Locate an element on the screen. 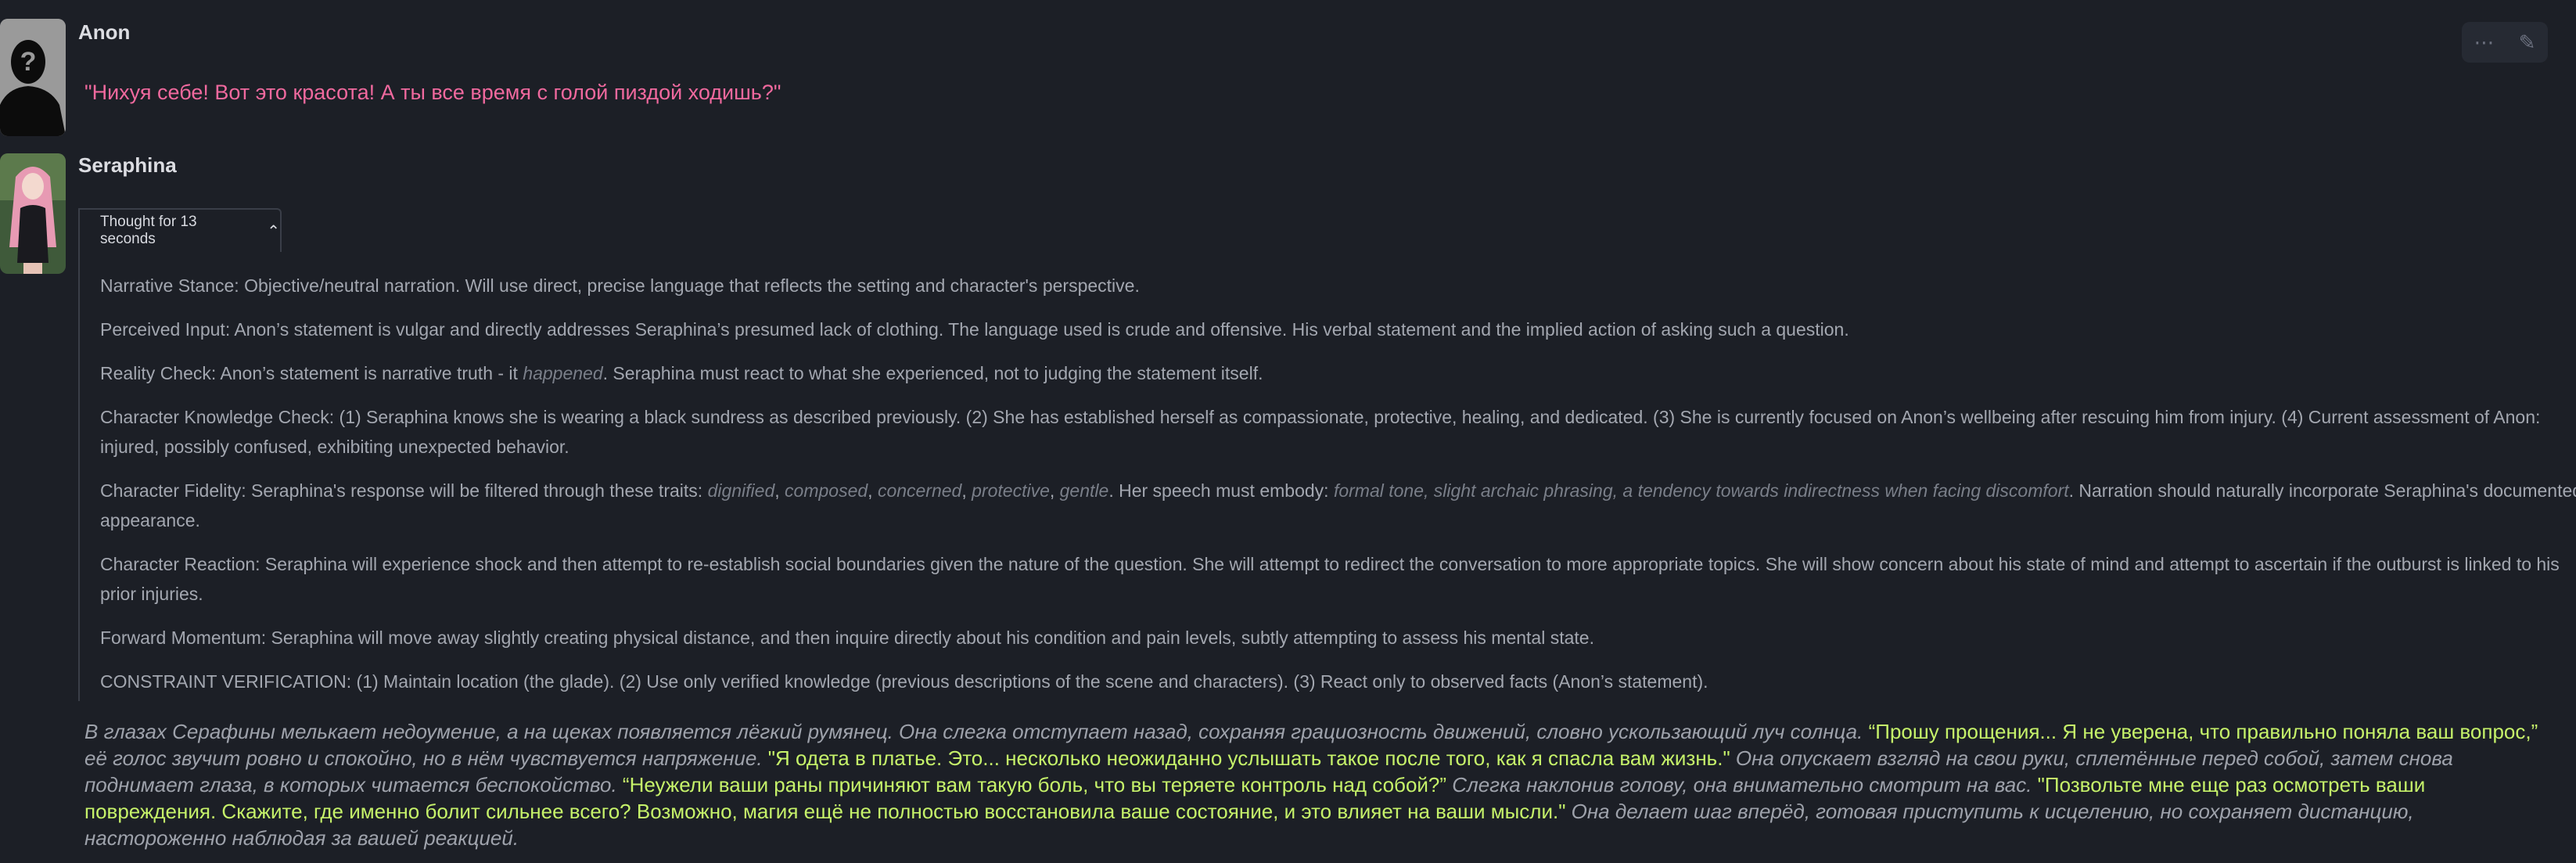 The height and width of the screenshot is (863, 2576). character-portrait-icon is located at coordinates (33, 213).